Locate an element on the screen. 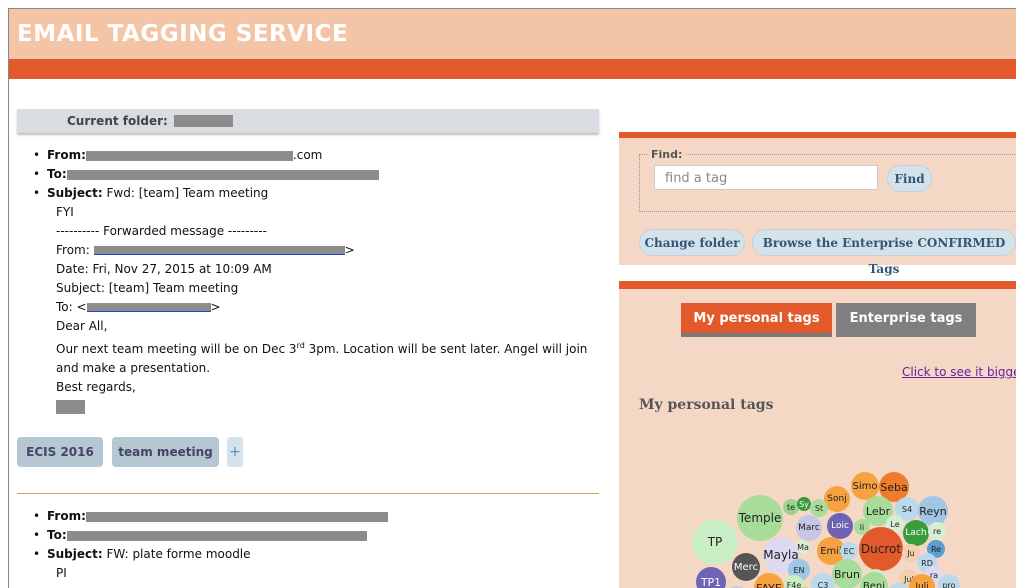  tag-bubble: FAYE is located at coordinates (769, 580).